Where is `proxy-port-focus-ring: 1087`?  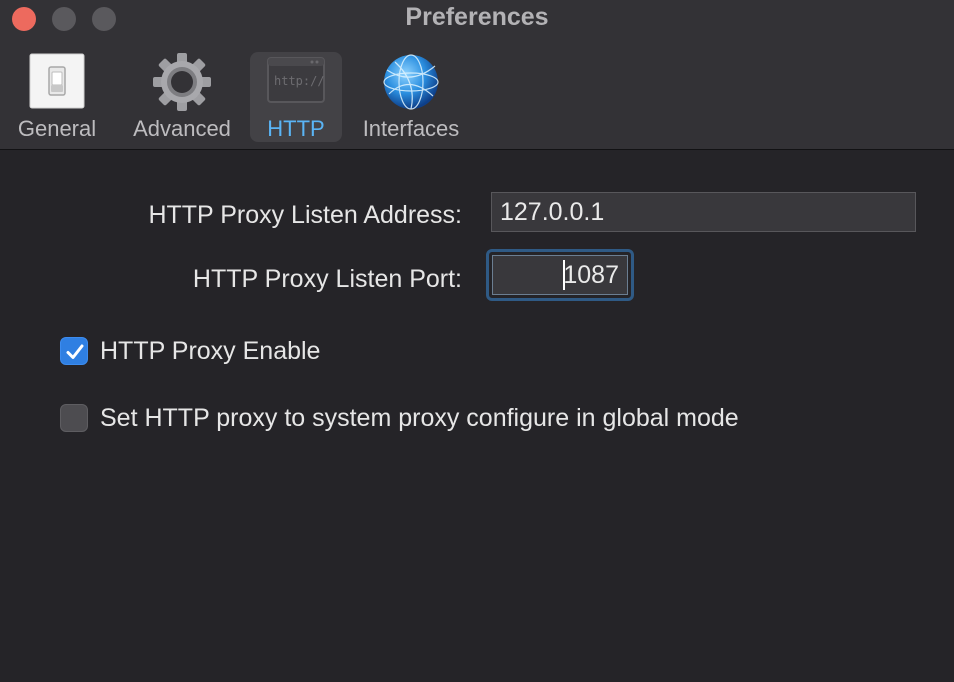
proxy-port-focus-ring: 1087 is located at coordinates (560, 275).